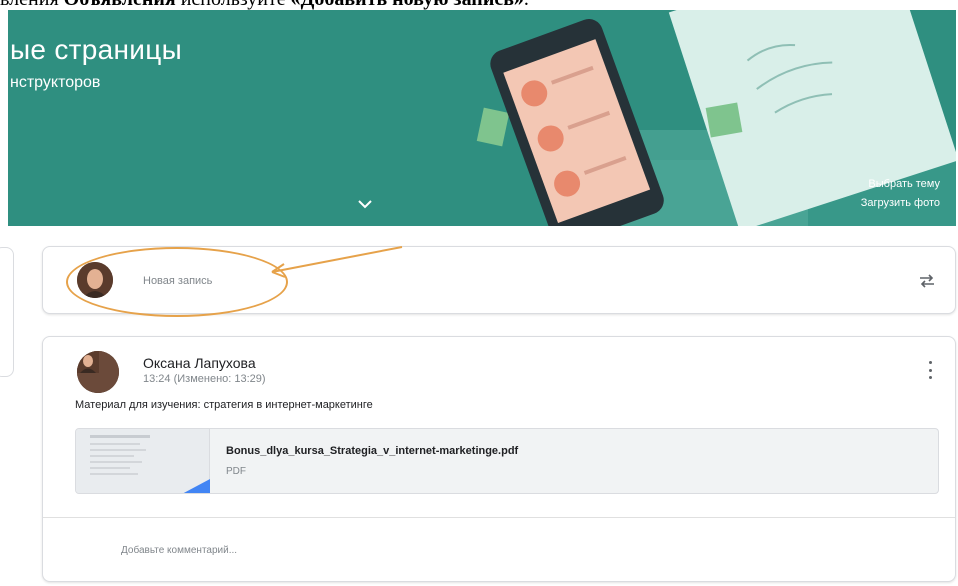  What do you see at coordinates (236, 471) in the screenshot?
I see `attachment-file-type: PDF` at bounding box center [236, 471].